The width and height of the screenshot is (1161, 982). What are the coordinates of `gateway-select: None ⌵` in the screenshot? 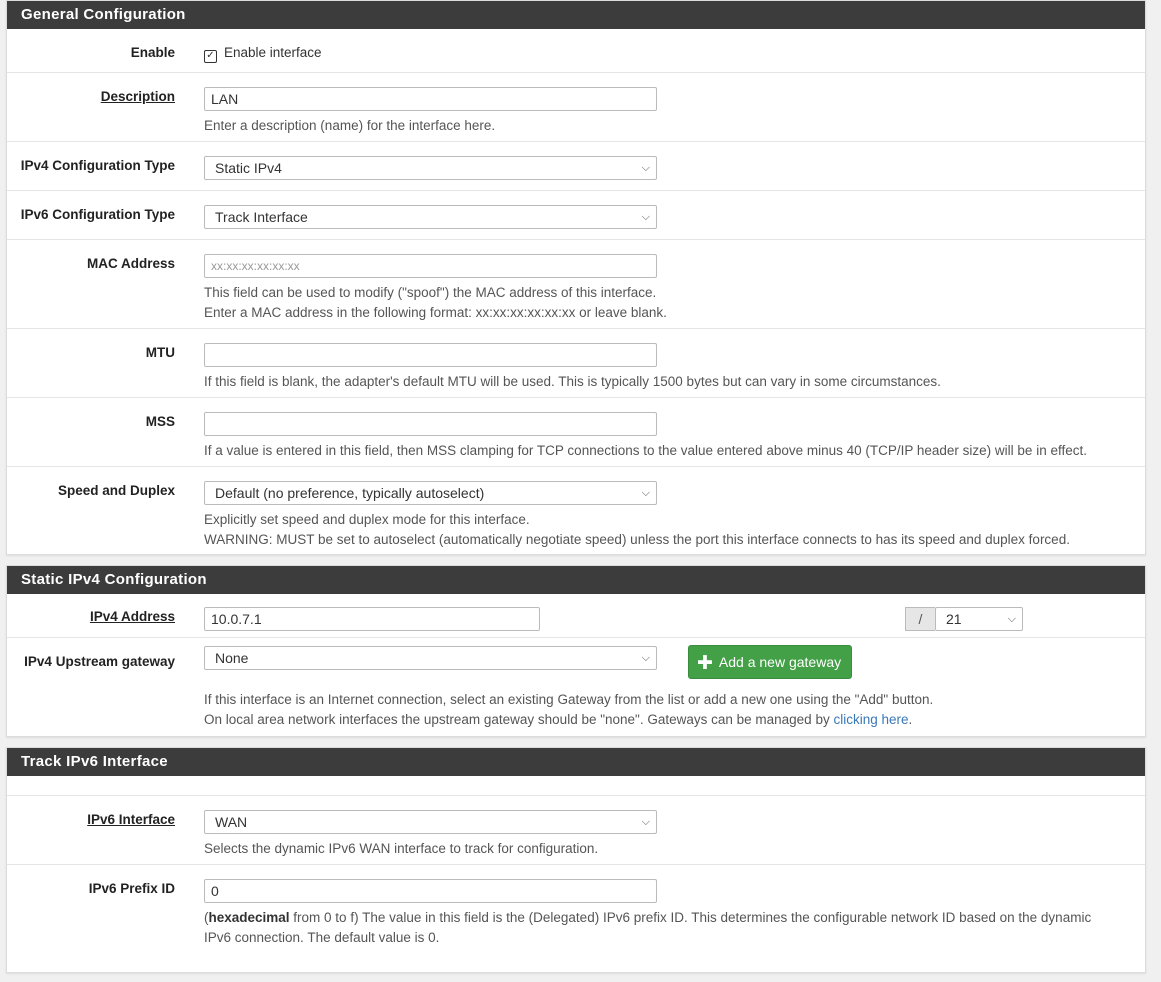 It's located at (430, 658).